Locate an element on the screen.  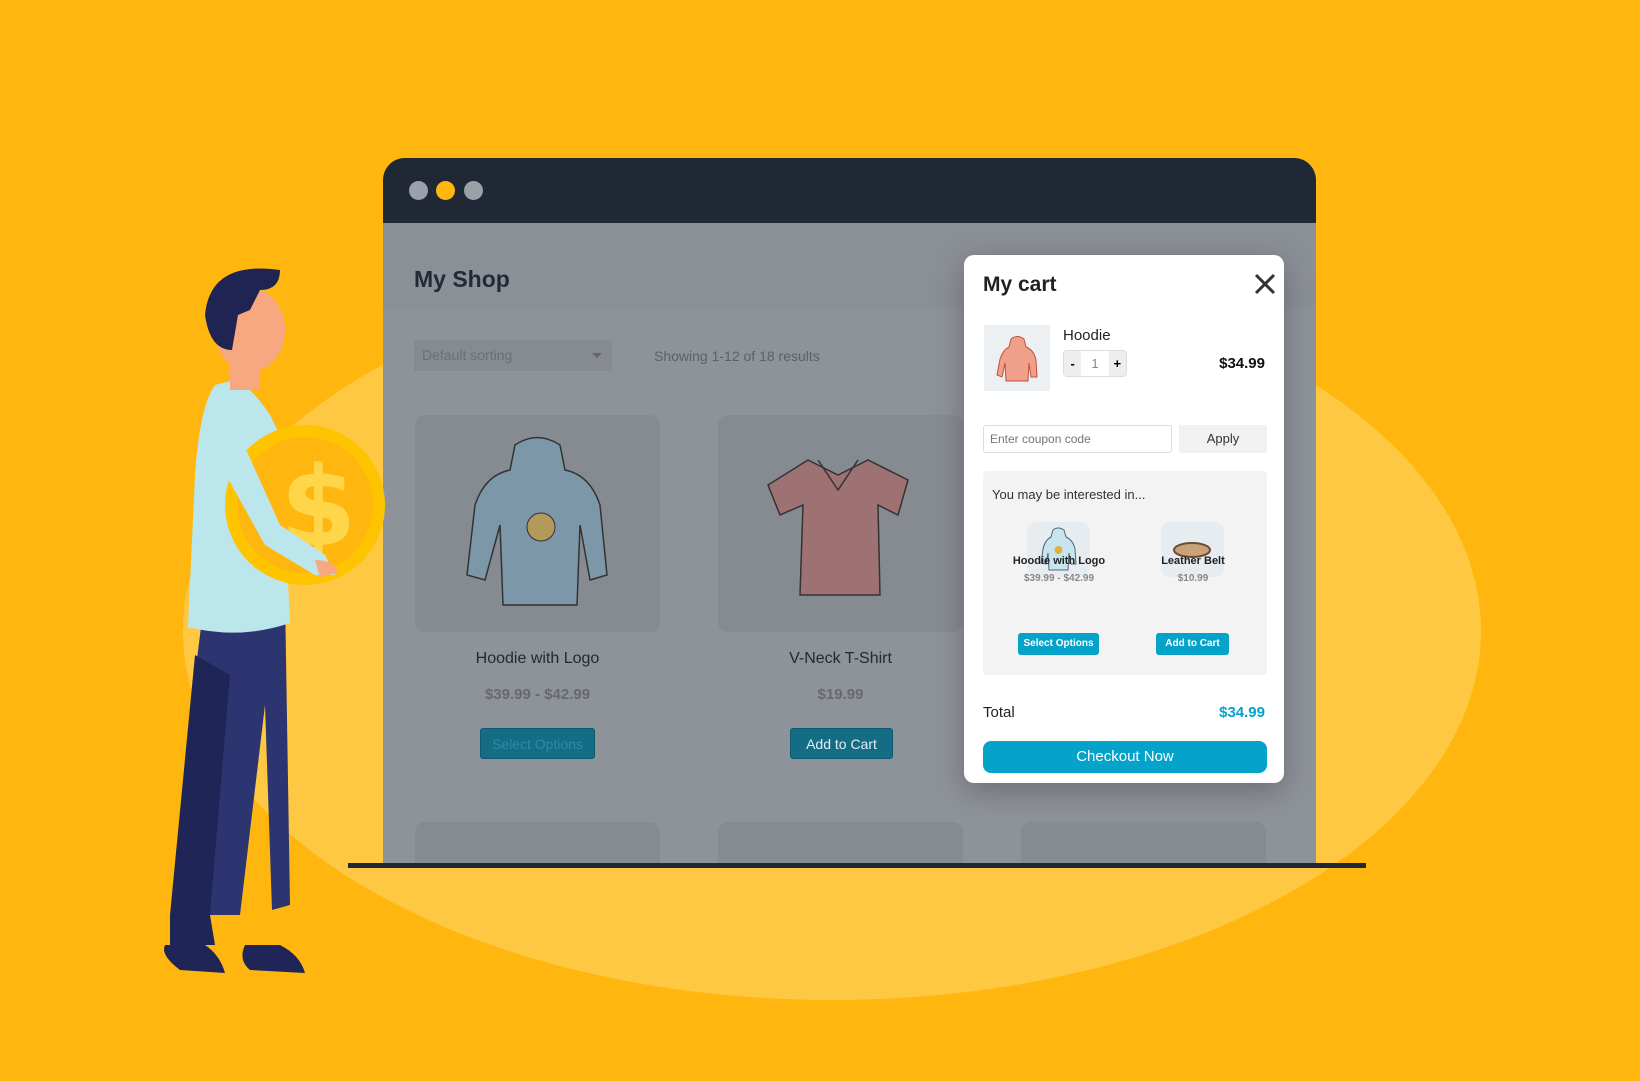
chevron-down-icon is located at coordinates (597, 355).